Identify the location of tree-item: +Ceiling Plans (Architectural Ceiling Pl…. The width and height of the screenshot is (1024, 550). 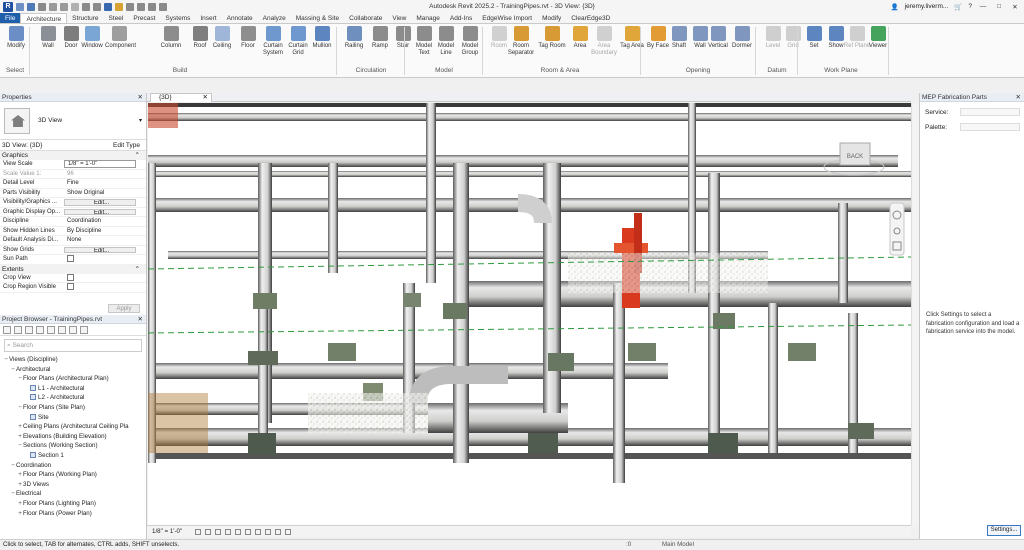
(73, 427).